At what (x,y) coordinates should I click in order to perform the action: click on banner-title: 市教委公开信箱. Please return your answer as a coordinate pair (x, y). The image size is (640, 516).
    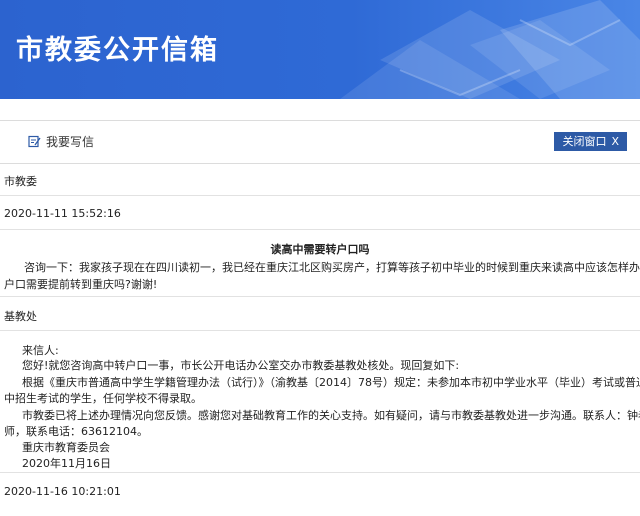
    Looking at the image, I should click on (117, 50).